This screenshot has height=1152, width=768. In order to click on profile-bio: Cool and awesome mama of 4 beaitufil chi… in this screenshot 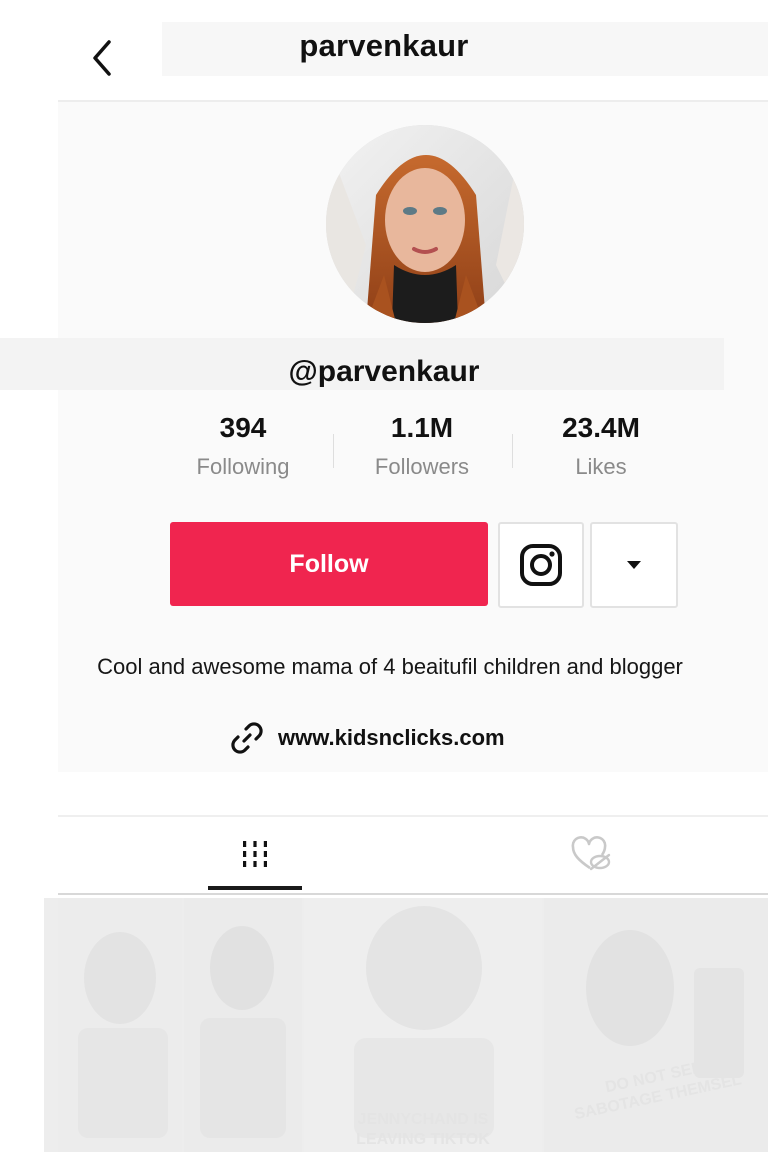, I will do `click(390, 666)`.